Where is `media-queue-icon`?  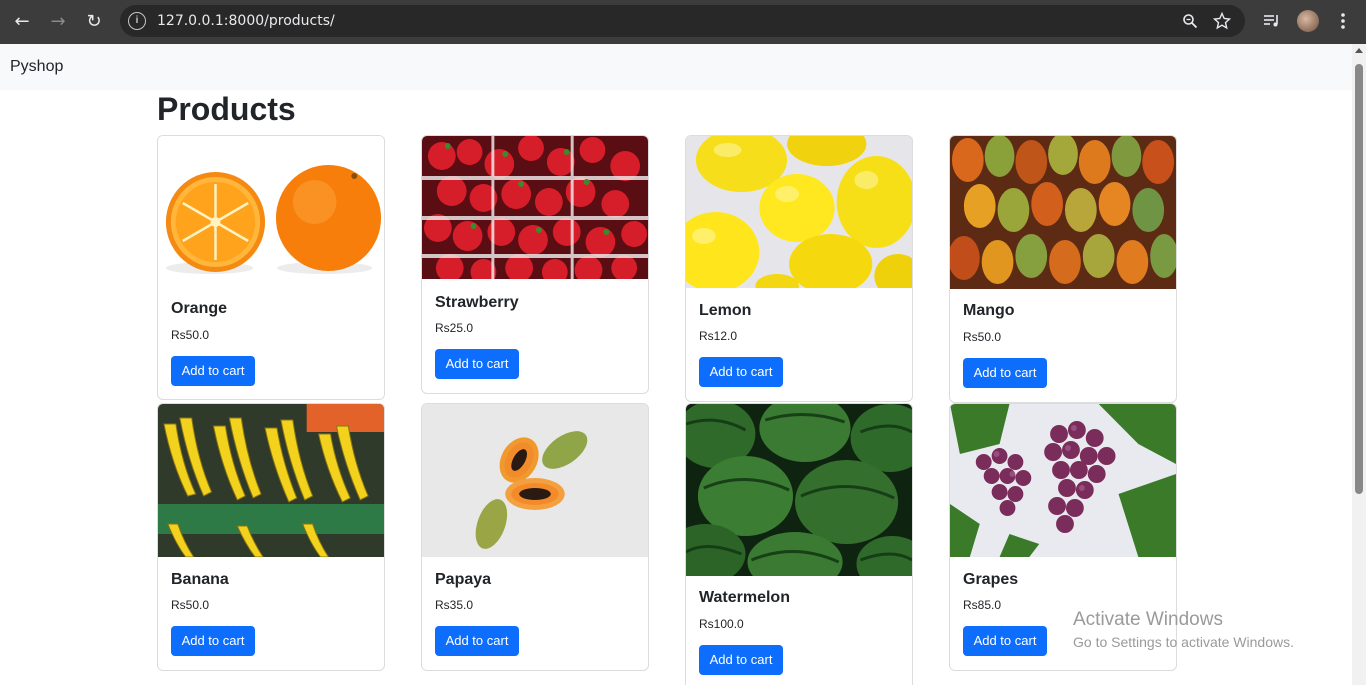 media-queue-icon is located at coordinates (1272, 21).